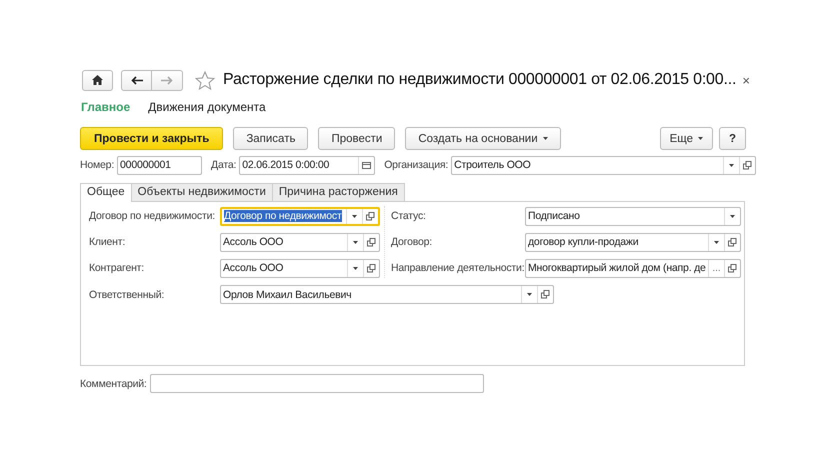  Describe the element at coordinates (416, 165) in the screenshot. I see `field-label: Организация:` at that location.